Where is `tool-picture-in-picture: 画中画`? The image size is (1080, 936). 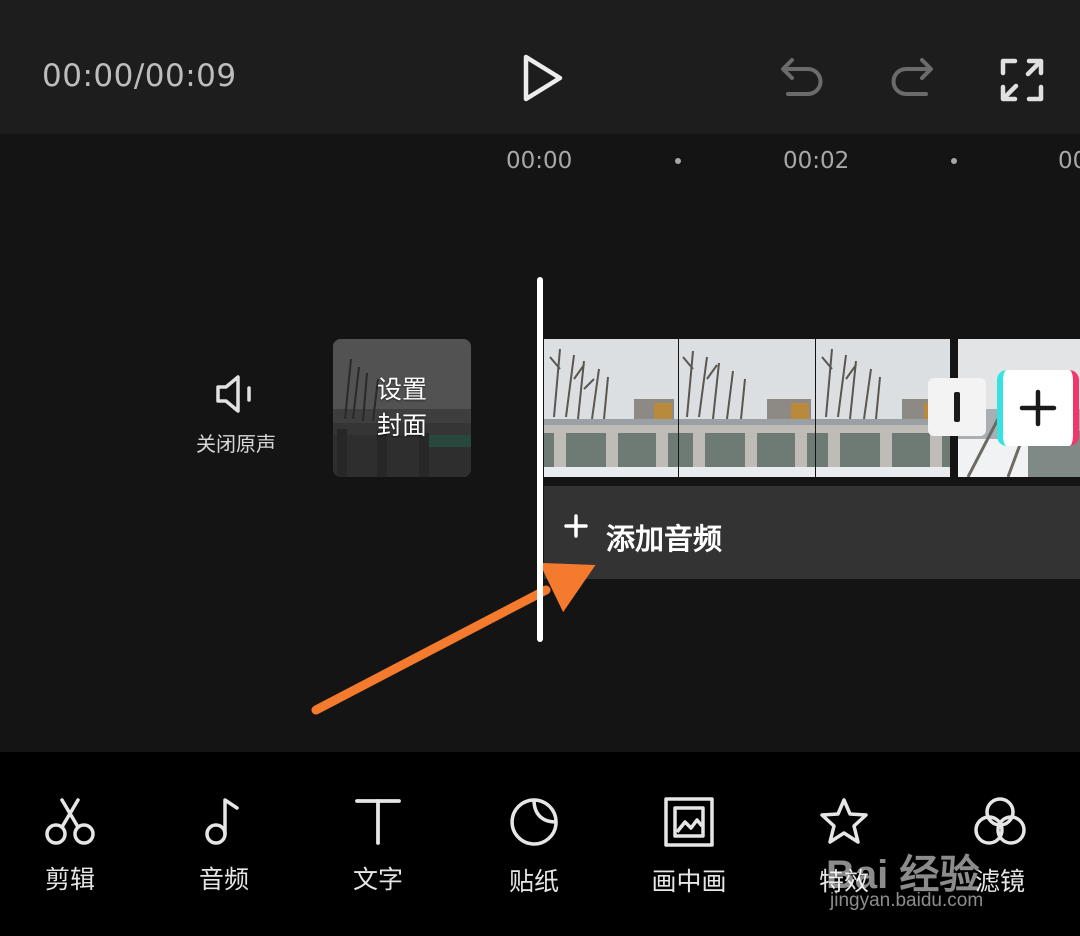 tool-picture-in-picture: 画中画 is located at coordinates (689, 847).